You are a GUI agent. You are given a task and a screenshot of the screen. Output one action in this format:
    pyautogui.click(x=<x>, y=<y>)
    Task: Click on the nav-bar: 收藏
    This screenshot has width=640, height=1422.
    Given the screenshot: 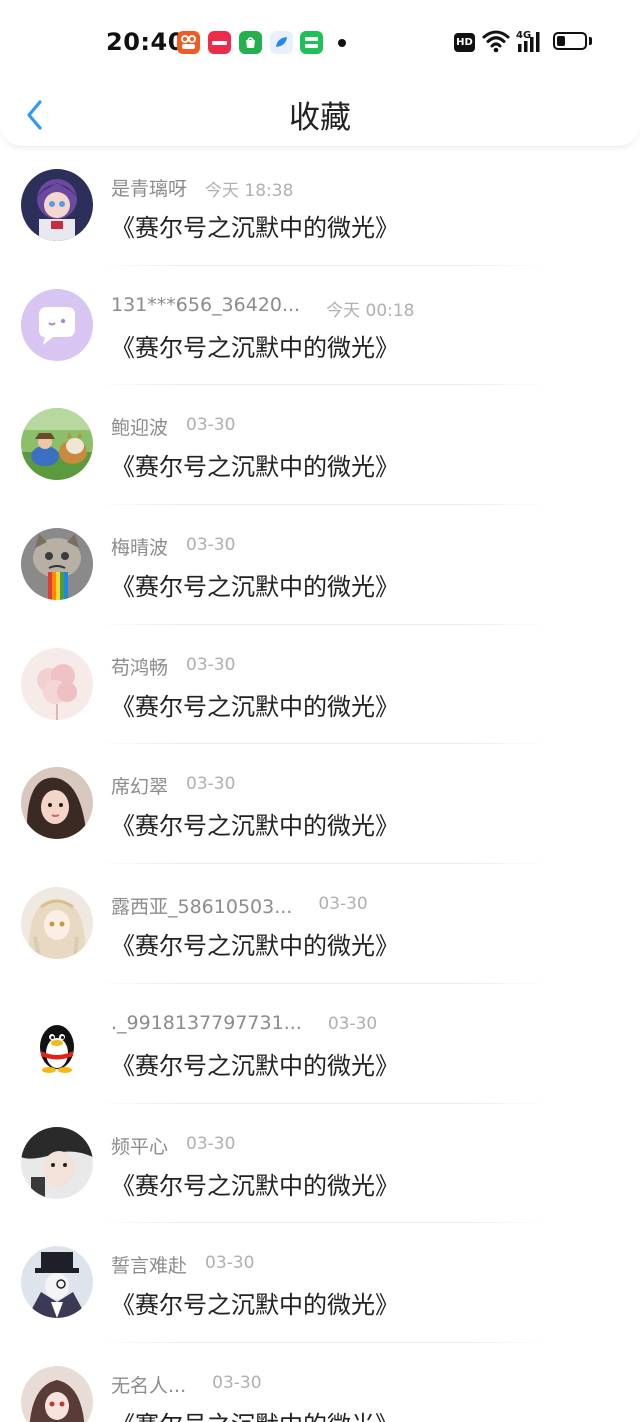 What is the action you would take?
    pyautogui.click(x=320, y=114)
    